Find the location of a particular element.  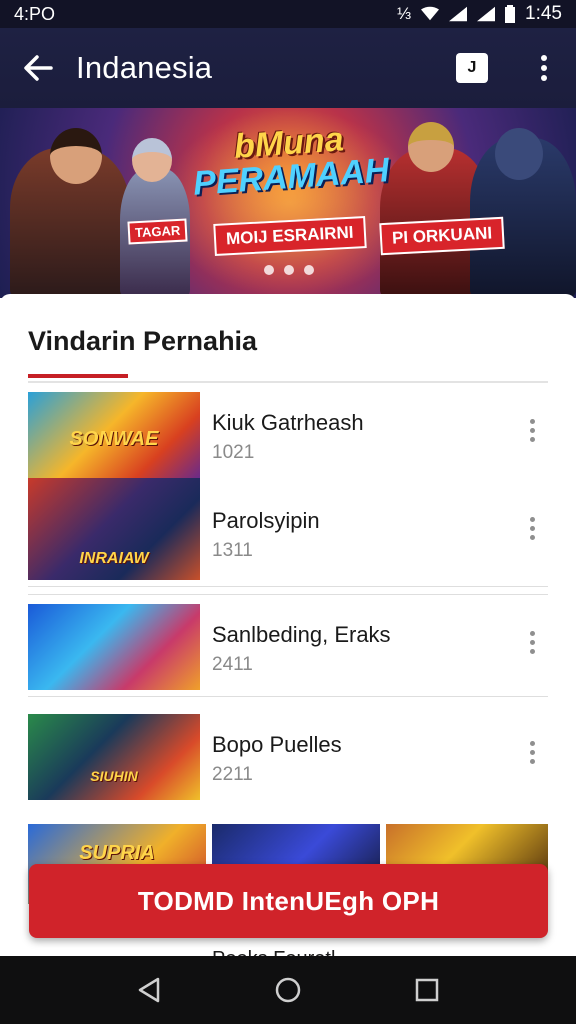

wifi-icon is located at coordinates (430, 13).